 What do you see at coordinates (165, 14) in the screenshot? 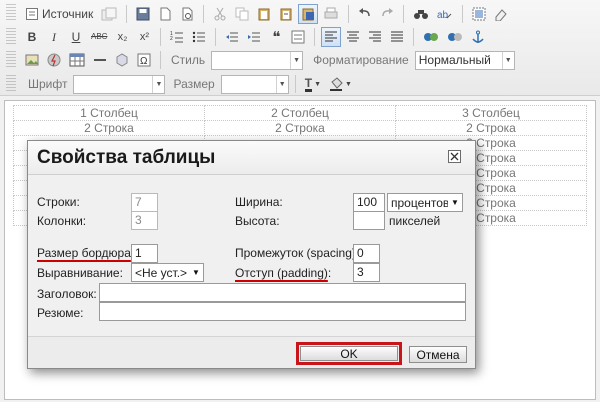
I see `new-page-button` at bounding box center [165, 14].